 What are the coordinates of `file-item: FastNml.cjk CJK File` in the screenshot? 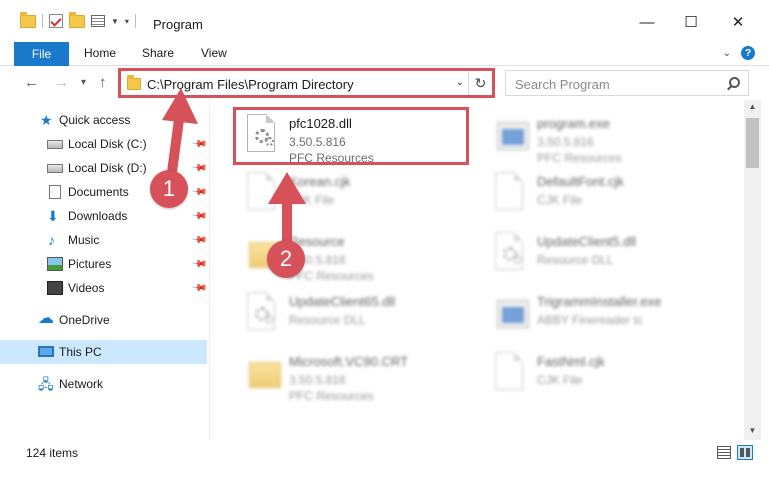 It's located at (605, 374).